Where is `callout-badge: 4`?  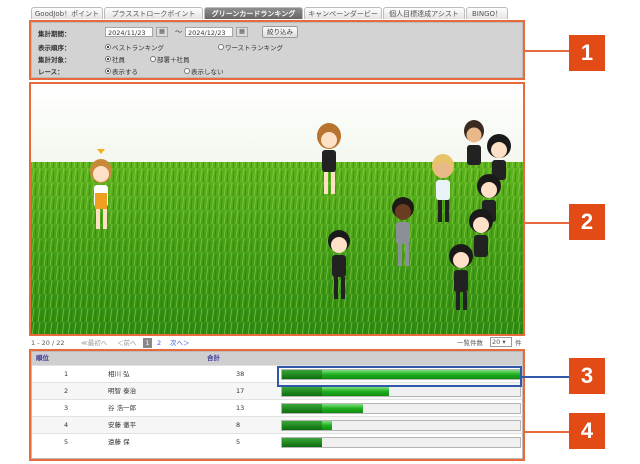
callout-badge: 4 is located at coordinates (587, 431).